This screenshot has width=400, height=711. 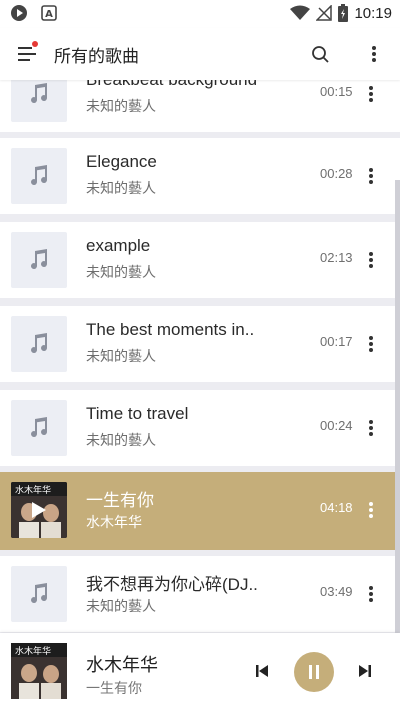 I want to click on previous-button, so click(x=262, y=671).